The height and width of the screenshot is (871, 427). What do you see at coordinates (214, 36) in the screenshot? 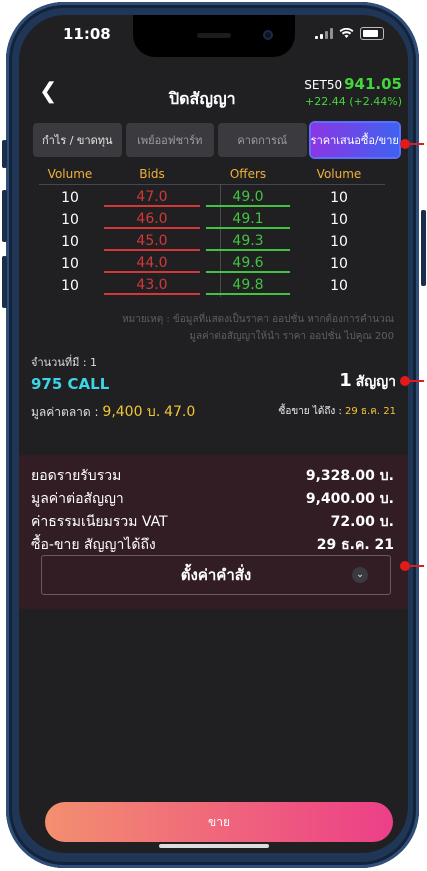
I see `notch` at bounding box center [214, 36].